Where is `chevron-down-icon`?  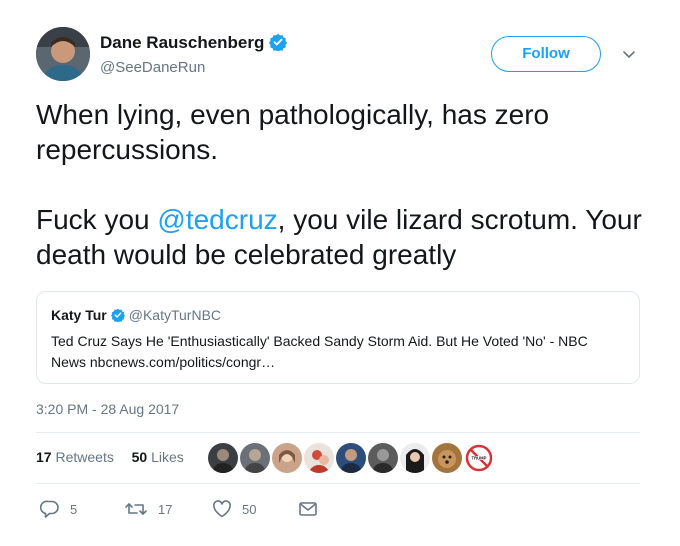
chevron-down-icon is located at coordinates (629, 54).